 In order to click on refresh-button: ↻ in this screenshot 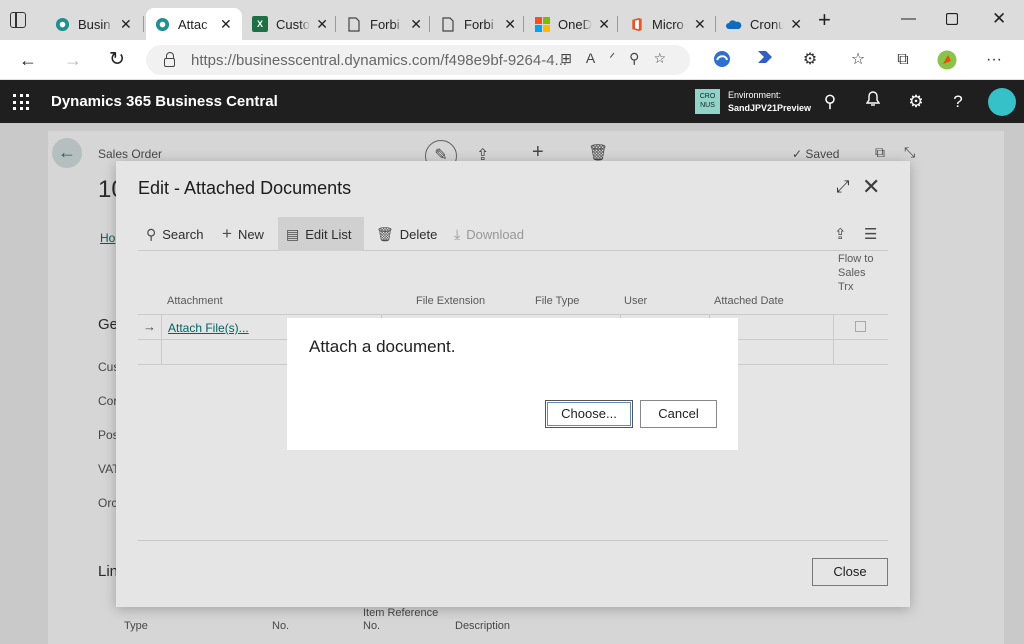, I will do `click(117, 60)`.